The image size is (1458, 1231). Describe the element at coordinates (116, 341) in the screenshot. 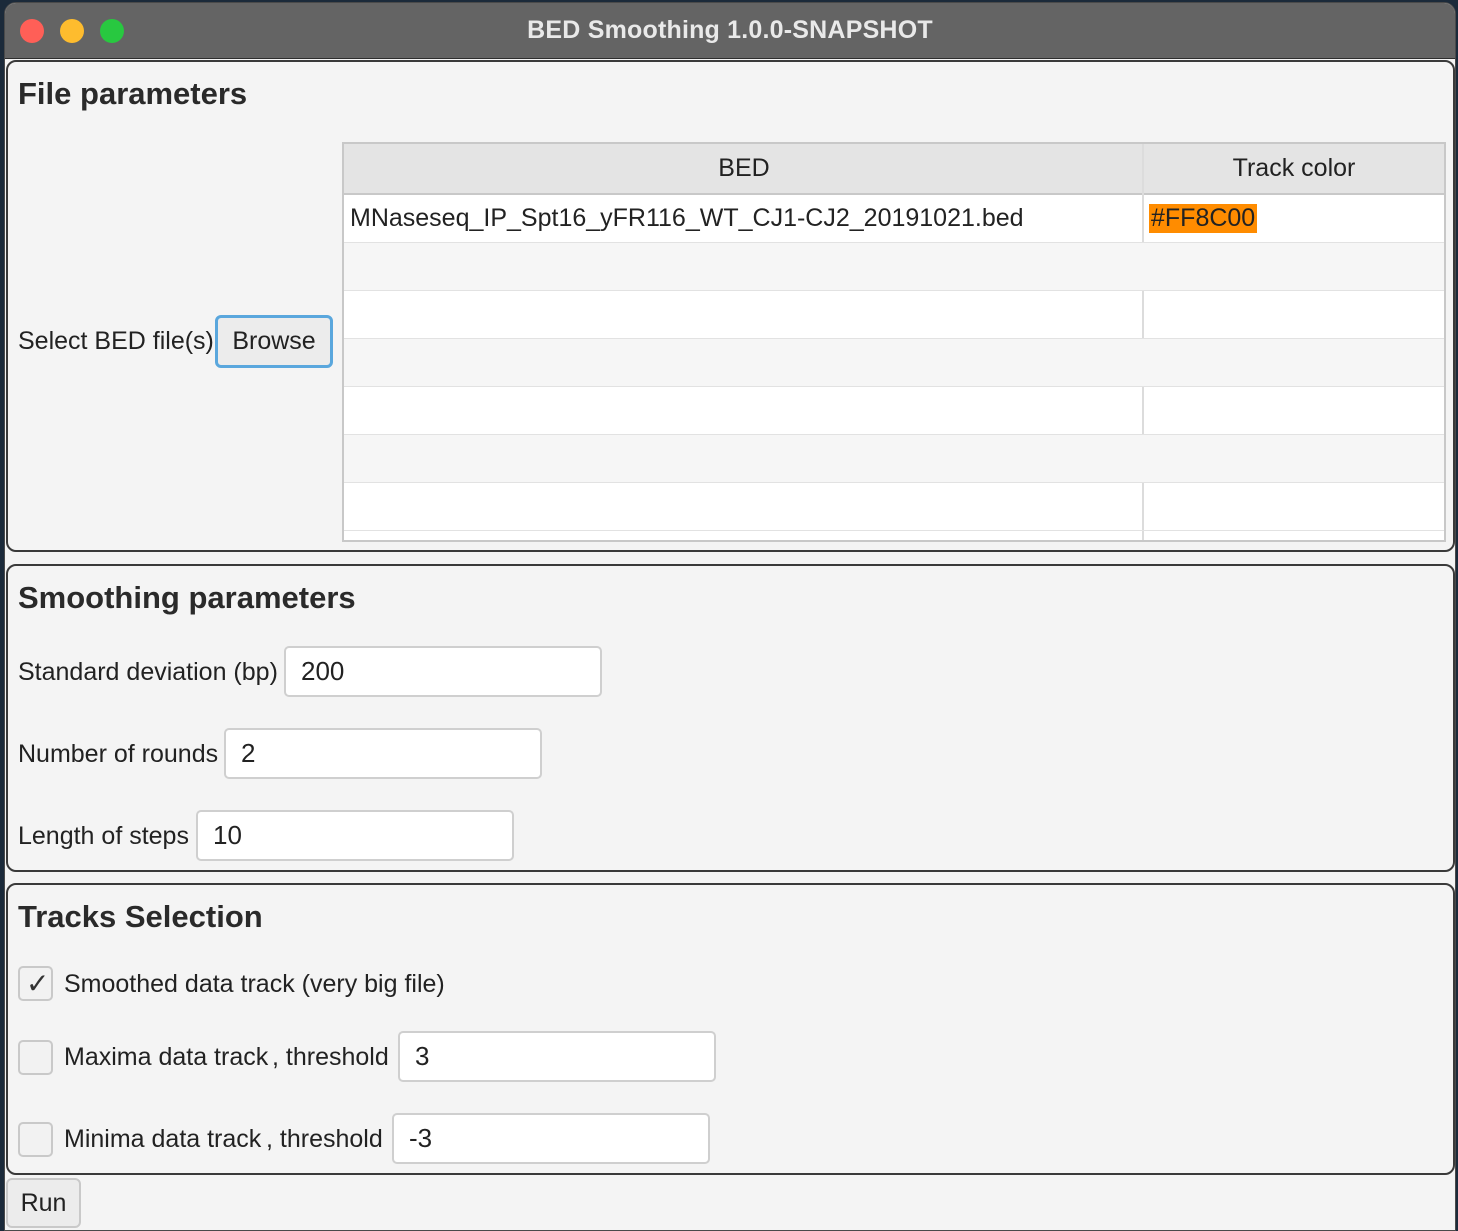

I see `select-bed-label: Select BED file(s)` at that location.